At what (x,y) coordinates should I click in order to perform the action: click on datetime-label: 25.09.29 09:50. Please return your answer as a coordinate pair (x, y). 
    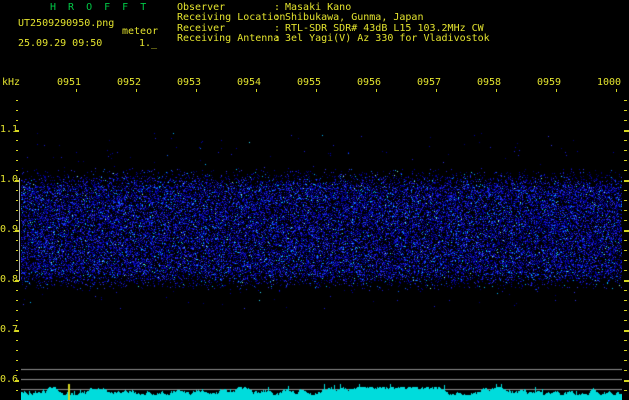
    Looking at the image, I should click on (60, 43).